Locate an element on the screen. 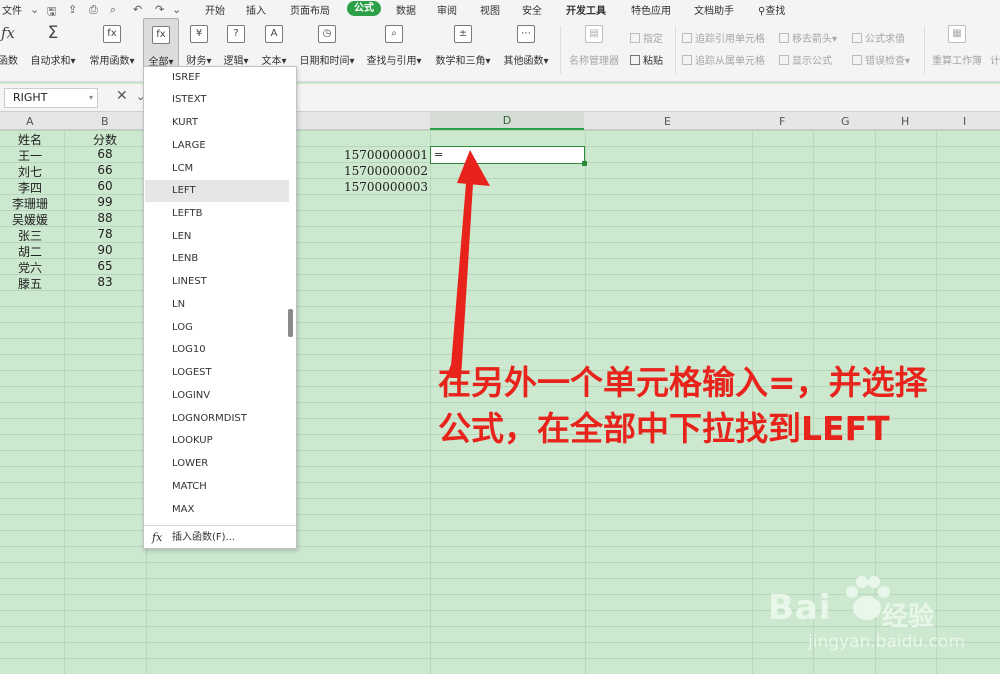 The image size is (1000, 674). all-functions-button: fx 全部▾ is located at coordinates (161, 43).